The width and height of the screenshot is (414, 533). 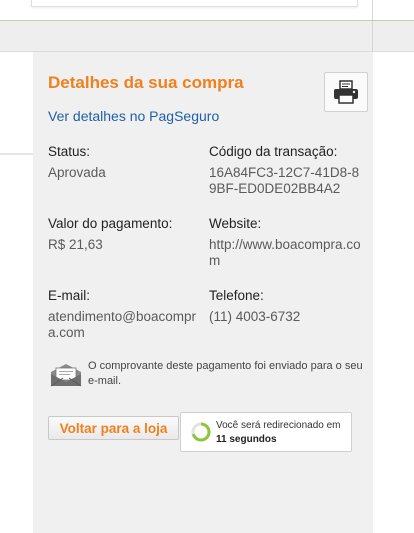 I want to click on redirect-prefix: Você será redirecionado em, so click(x=278, y=425).